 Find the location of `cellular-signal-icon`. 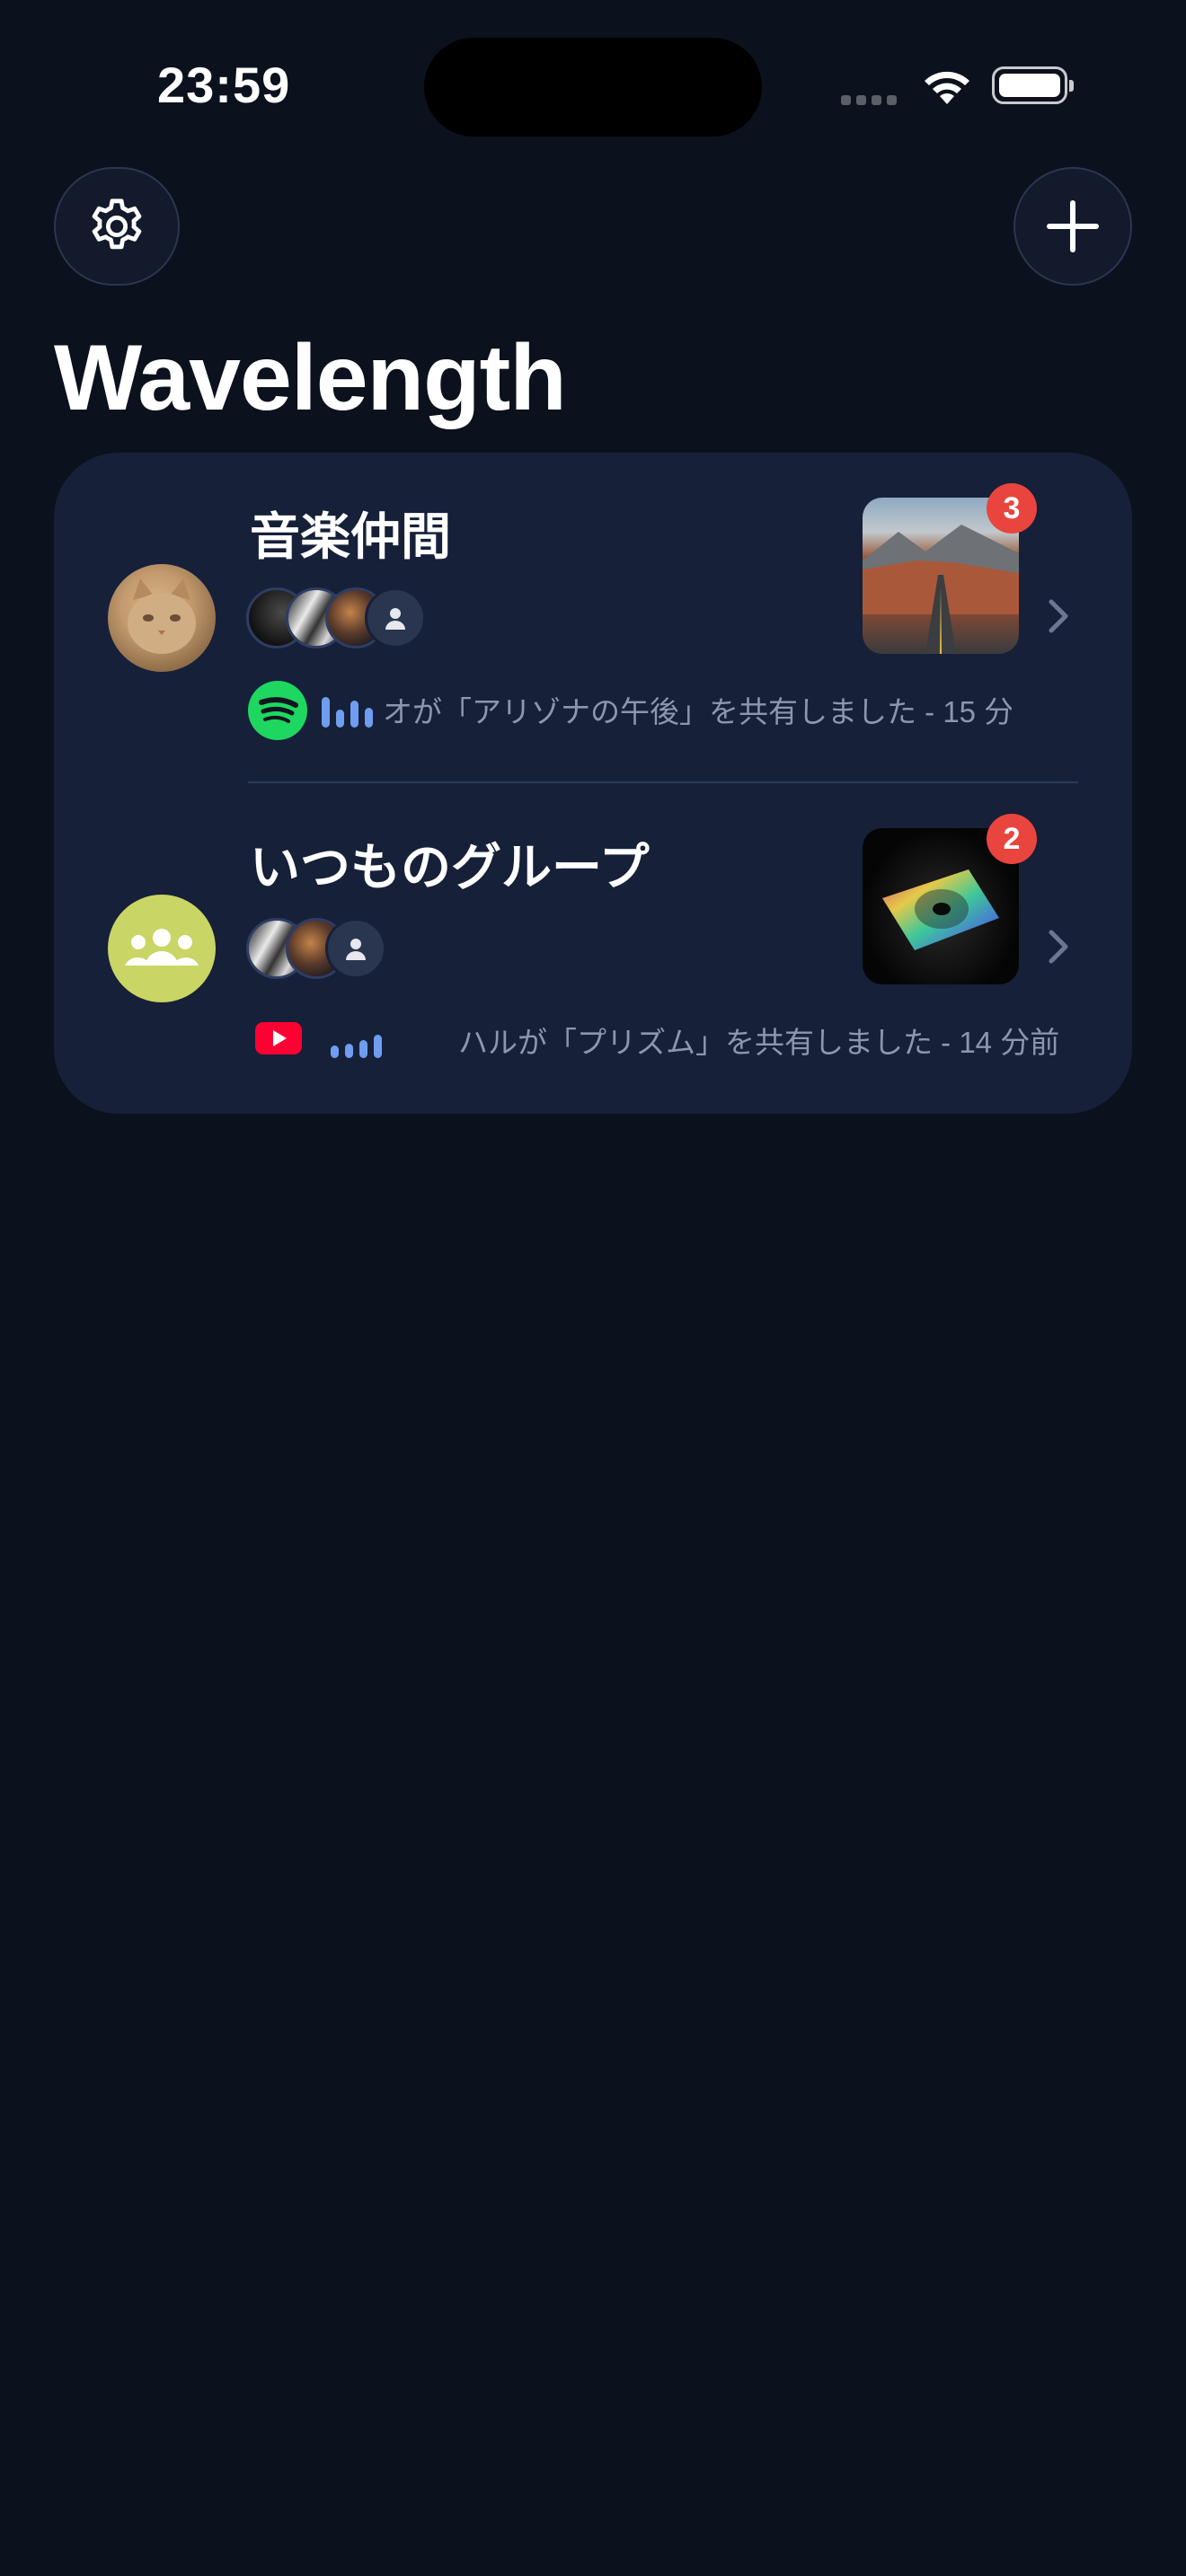

cellular-signal-icon is located at coordinates (871, 101).